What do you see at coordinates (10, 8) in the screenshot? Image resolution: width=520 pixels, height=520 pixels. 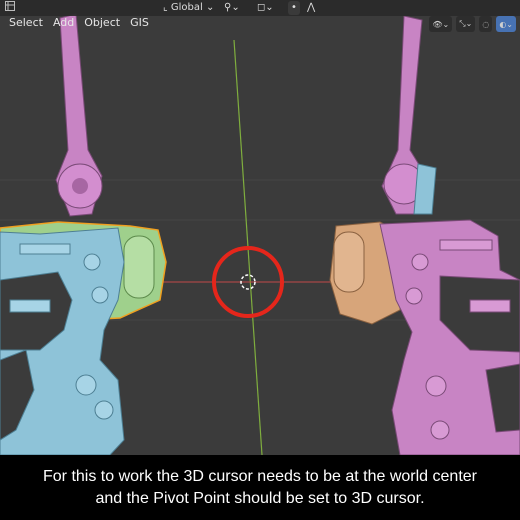 I see `editor-type-icon` at bounding box center [10, 8].